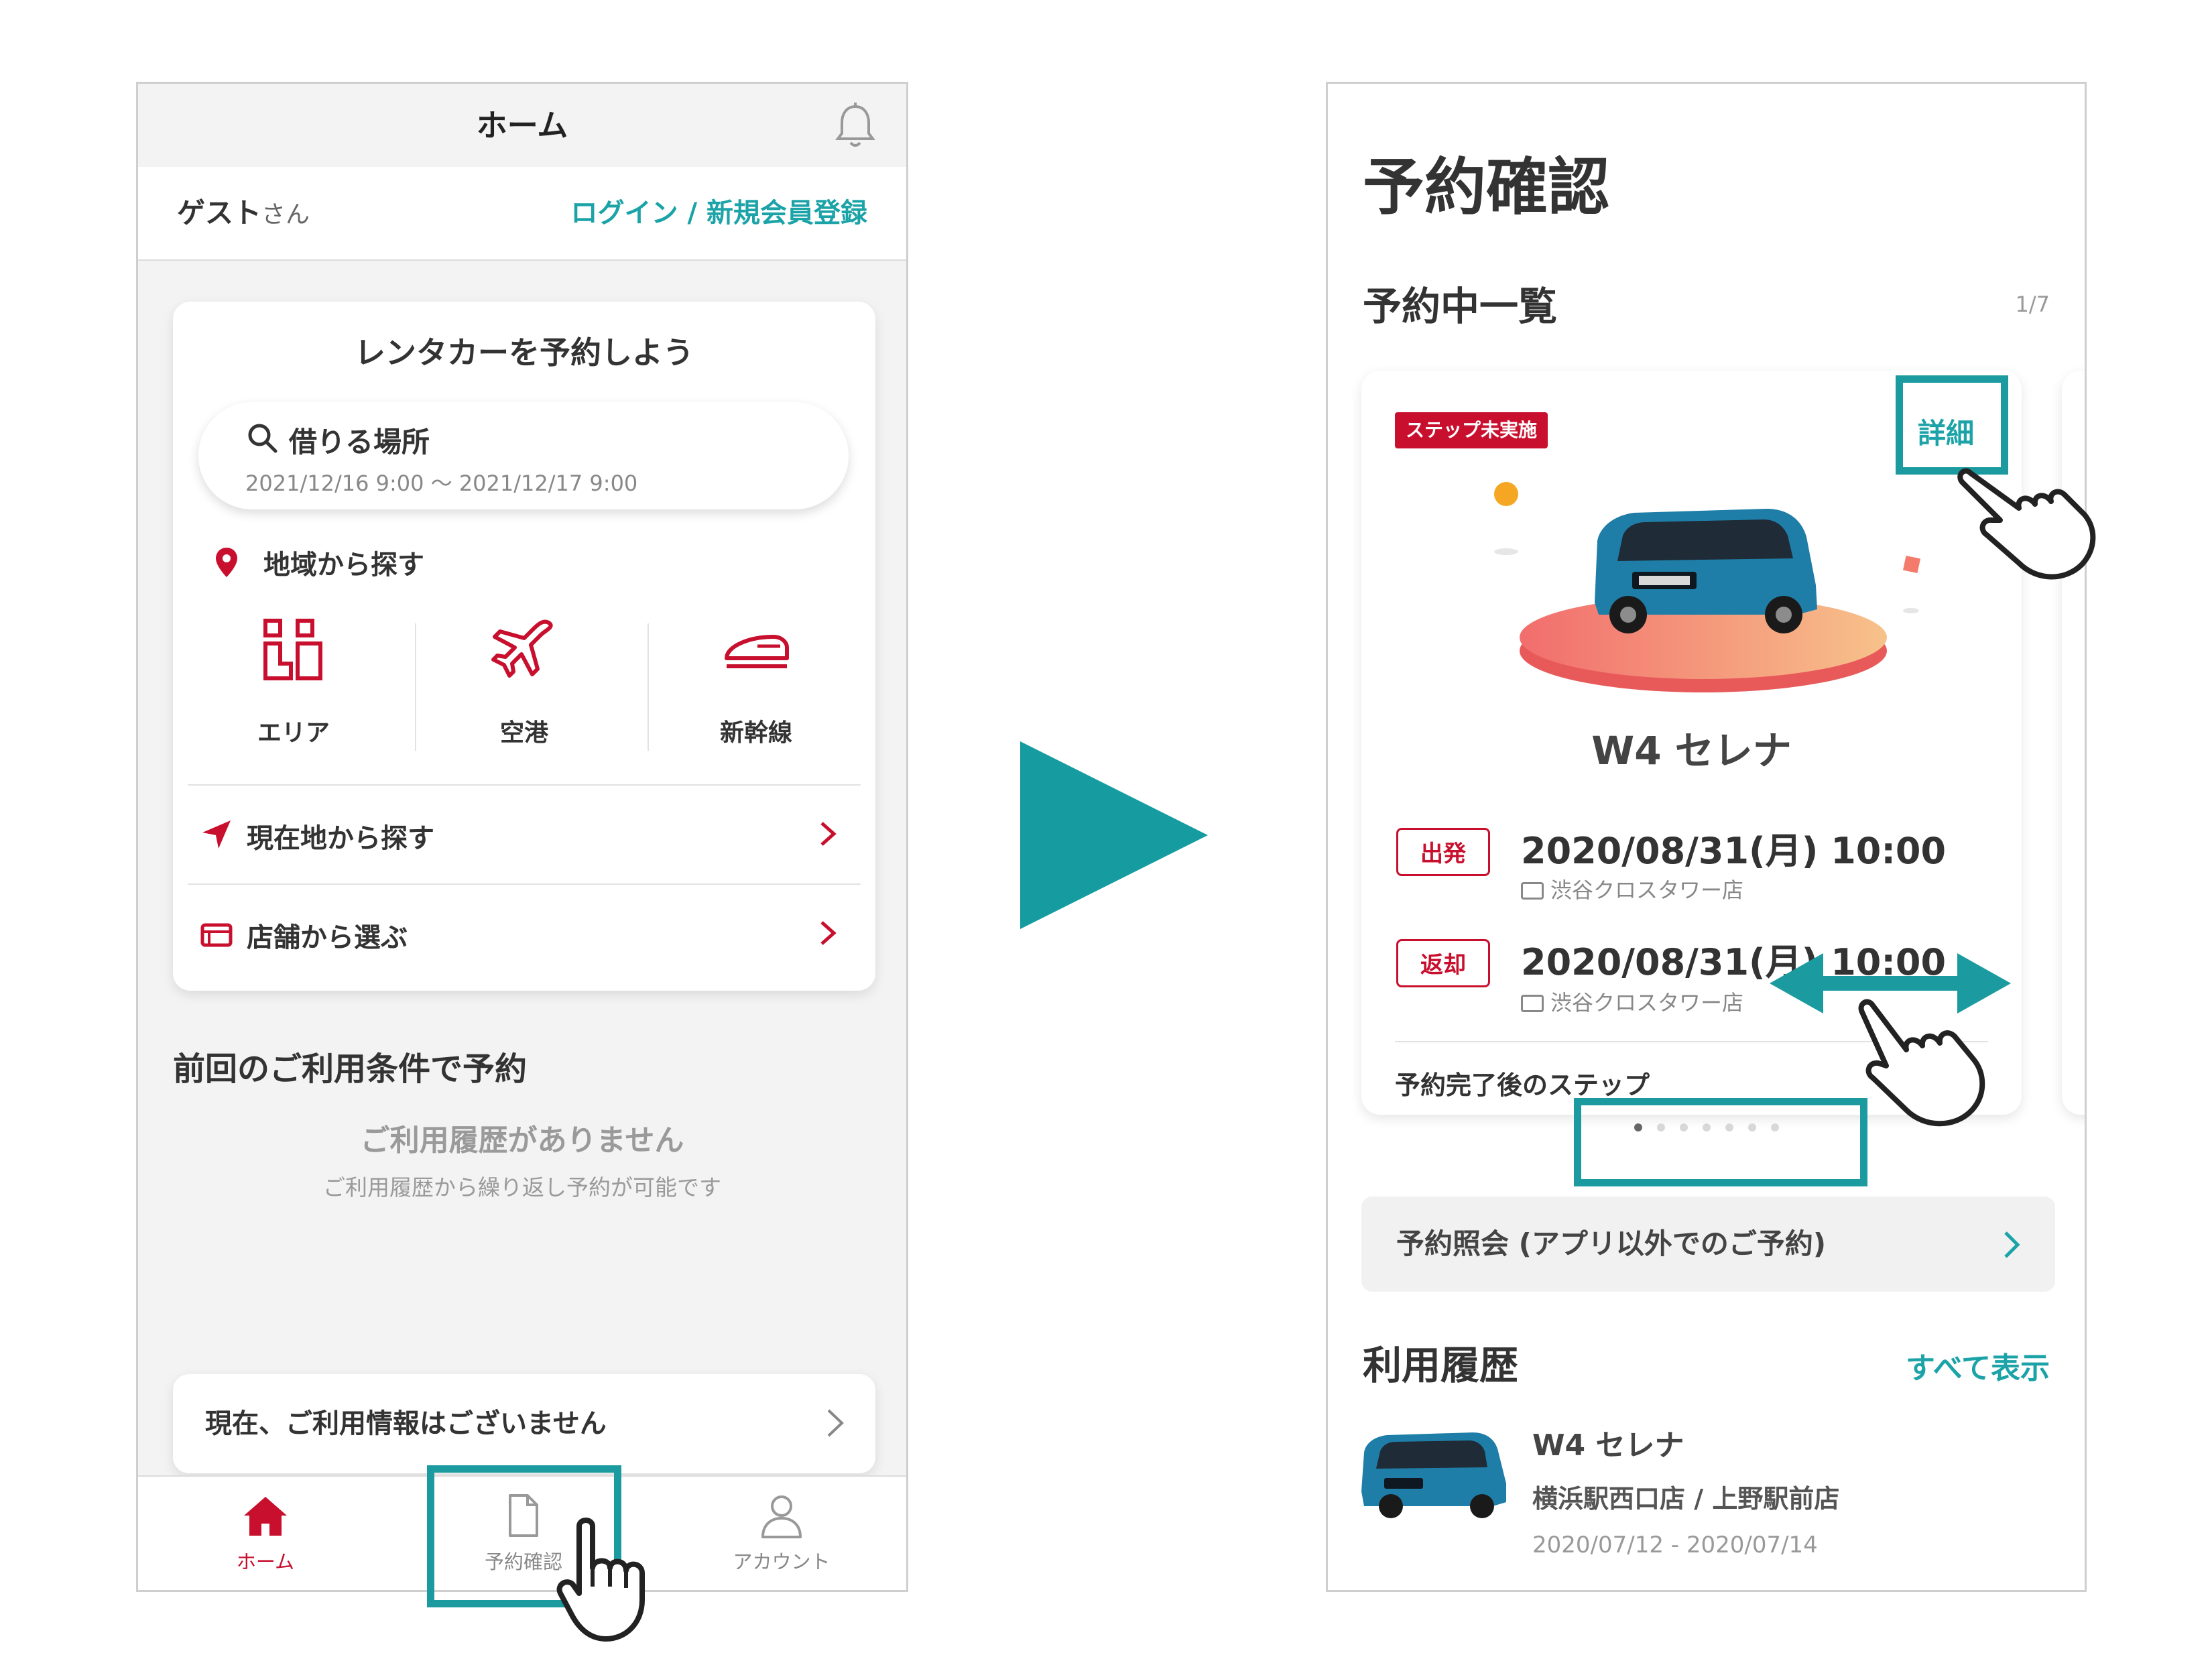  Describe the element at coordinates (1486, 187) in the screenshot. I see `page-title: 予約確認` at that location.